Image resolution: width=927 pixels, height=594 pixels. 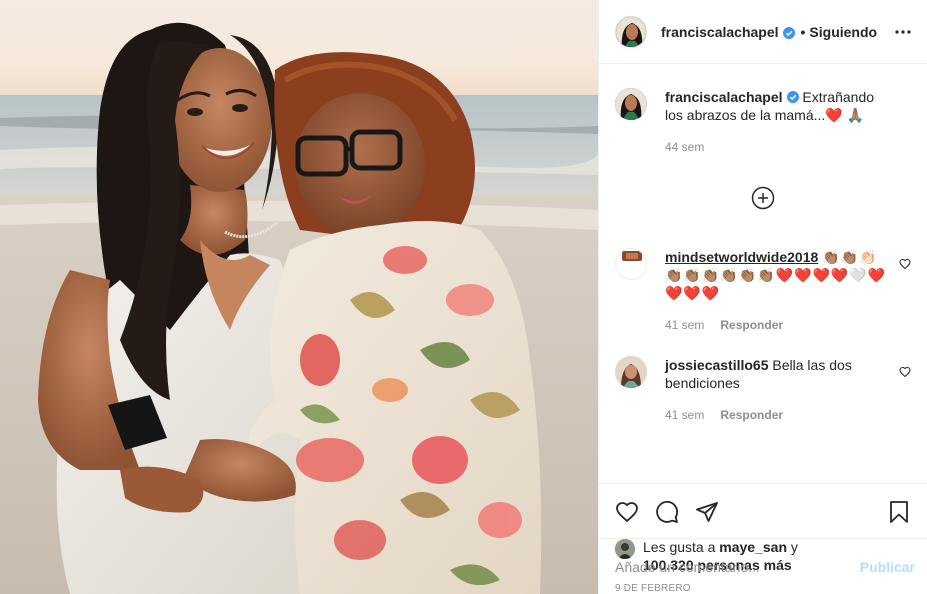 I want to click on caption-meta: 44 sem, so click(x=777, y=147).